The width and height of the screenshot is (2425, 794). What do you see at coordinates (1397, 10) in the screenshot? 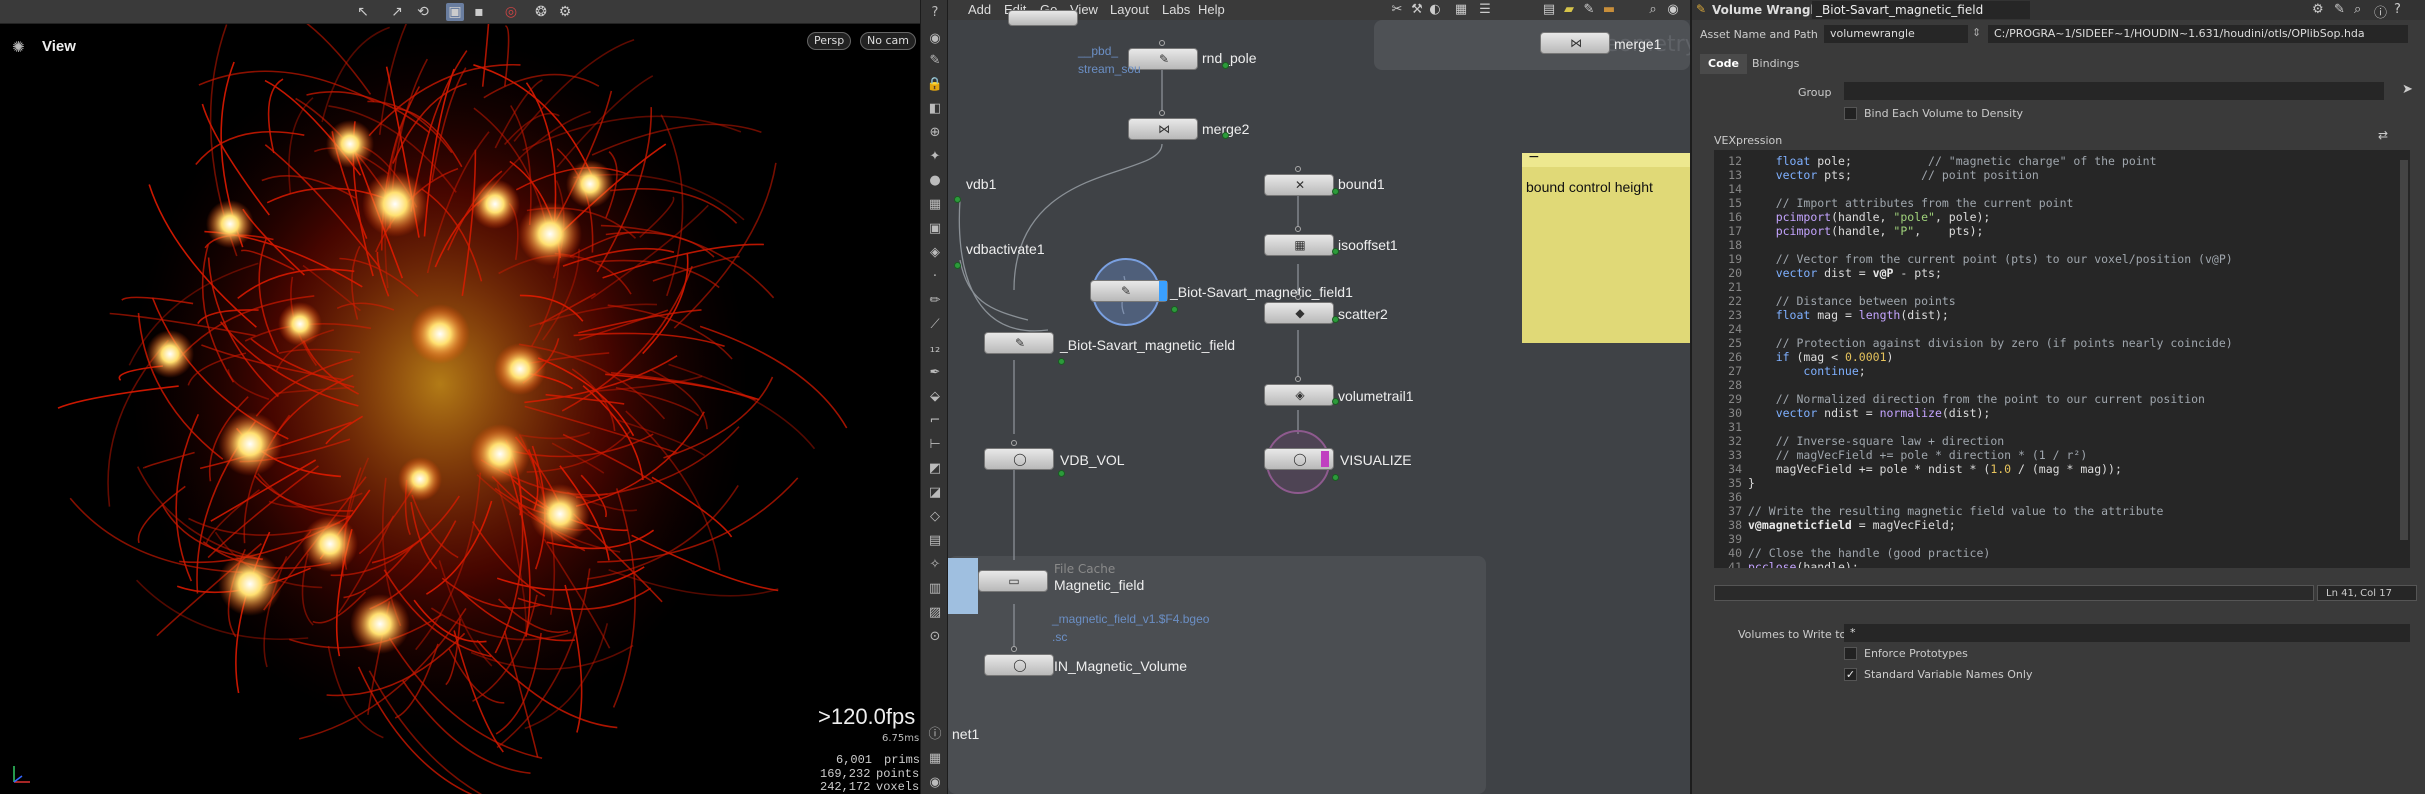
I see `tools-icon: ✂` at bounding box center [1397, 10].